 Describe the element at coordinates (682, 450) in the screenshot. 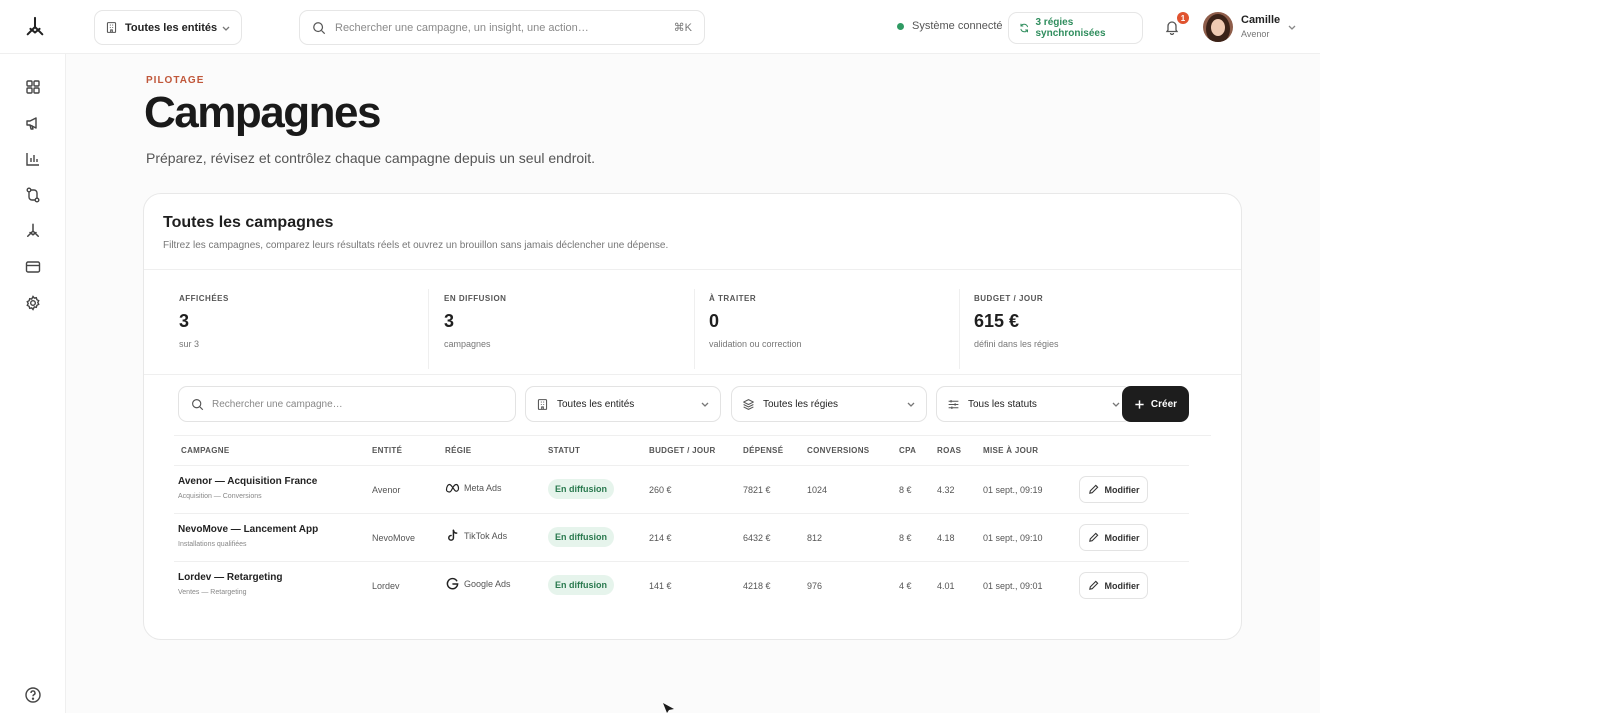

I see `column-header-budget: BUDGET / JOUR` at that location.